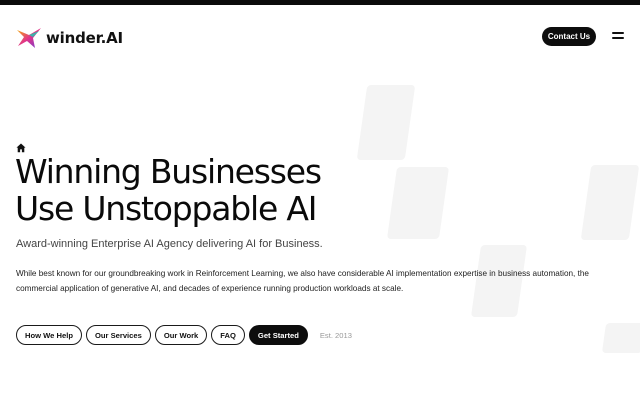 The image size is (640, 400). Describe the element at coordinates (228, 335) in the screenshot. I see `faq-button: FAQ` at that location.